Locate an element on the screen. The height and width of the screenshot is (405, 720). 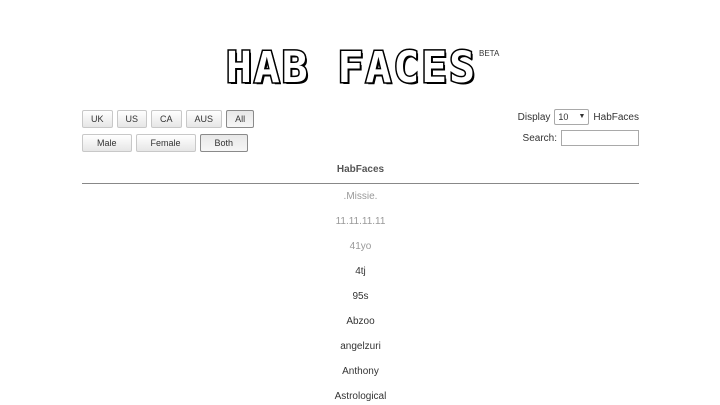
region-button-ca: CA is located at coordinates (166, 119).